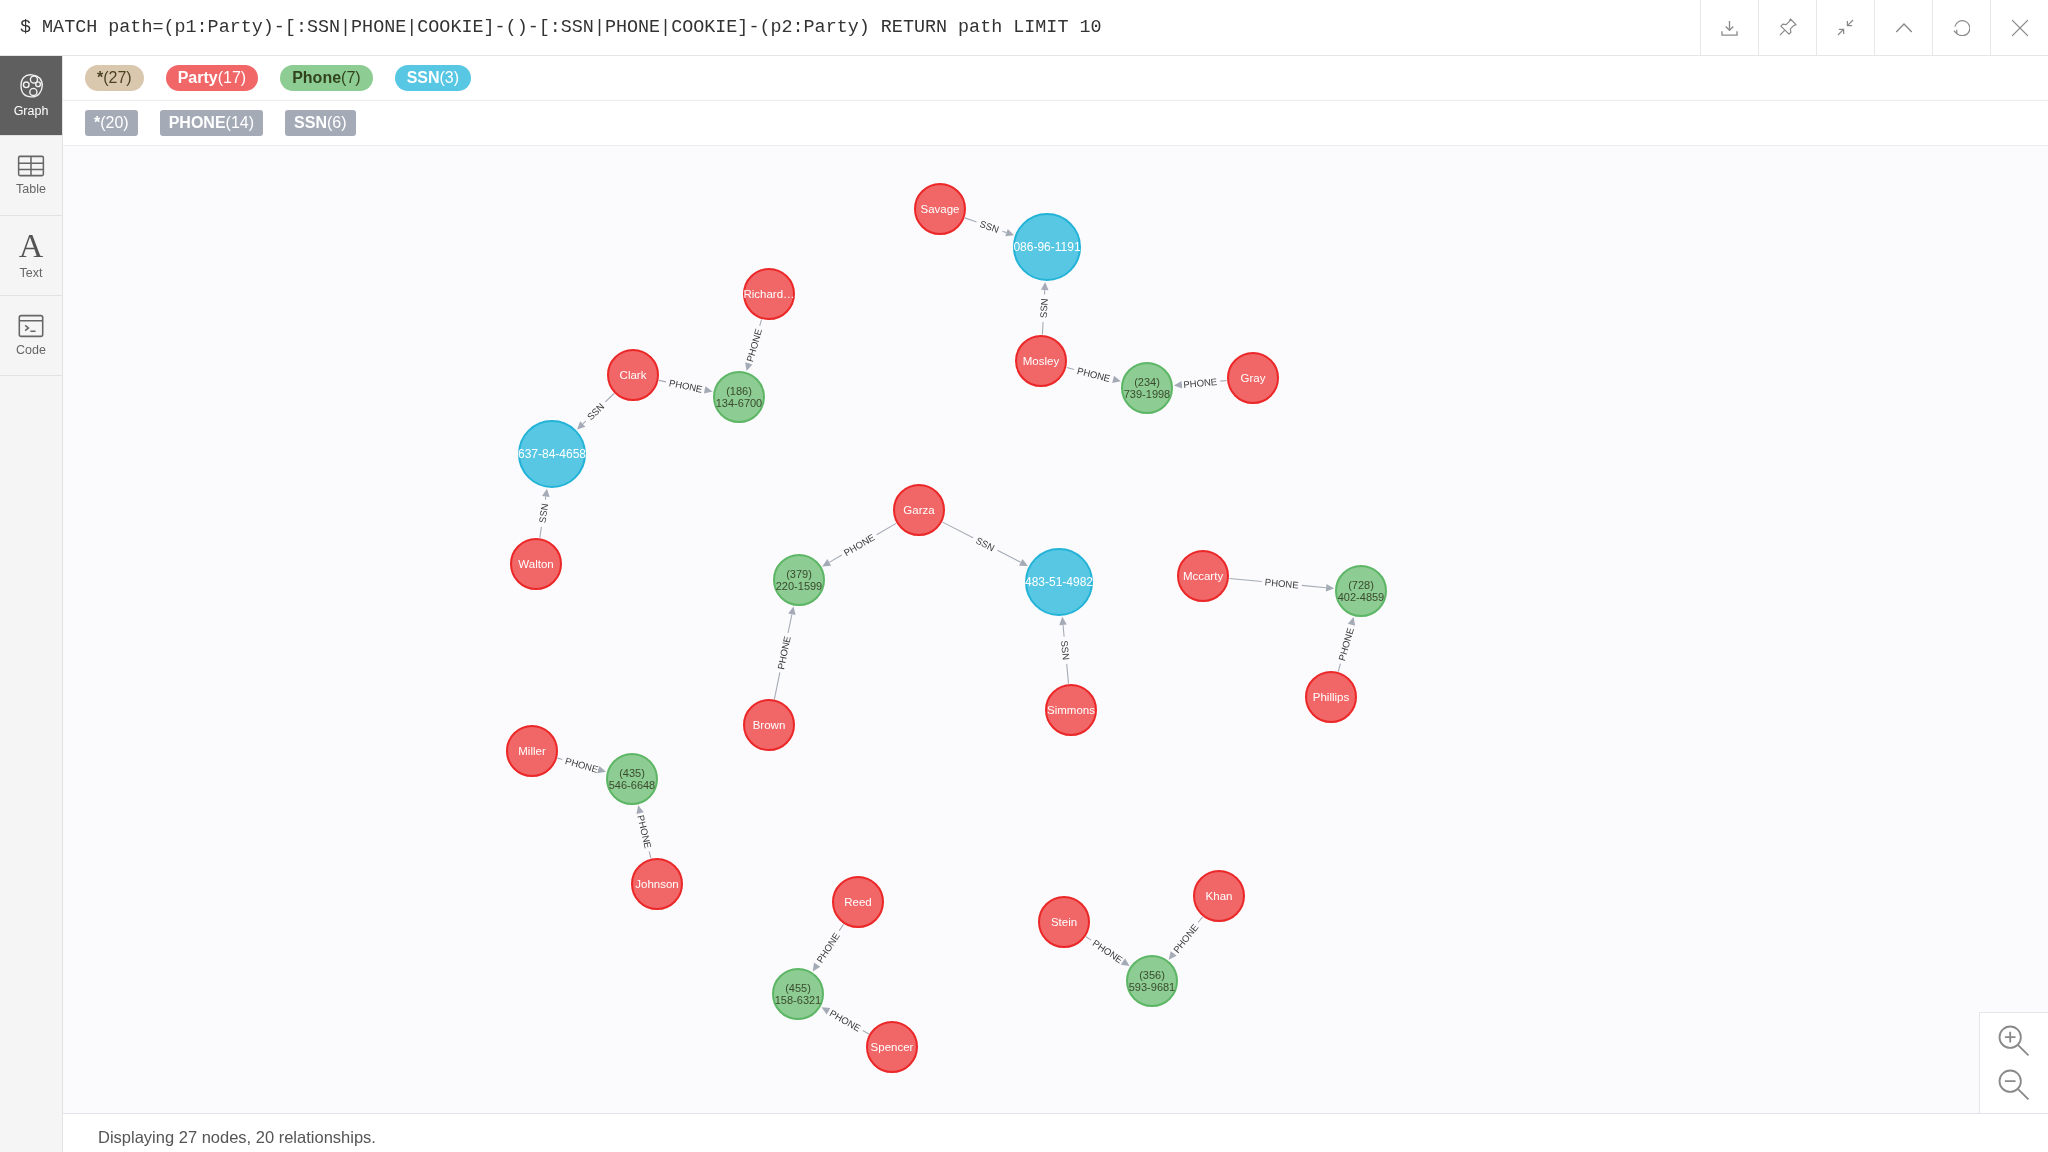 The width and height of the screenshot is (2048, 1152). Describe the element at coordinates (1253, 378) in the screenshot. I see `graph-node: Gray` at that location.